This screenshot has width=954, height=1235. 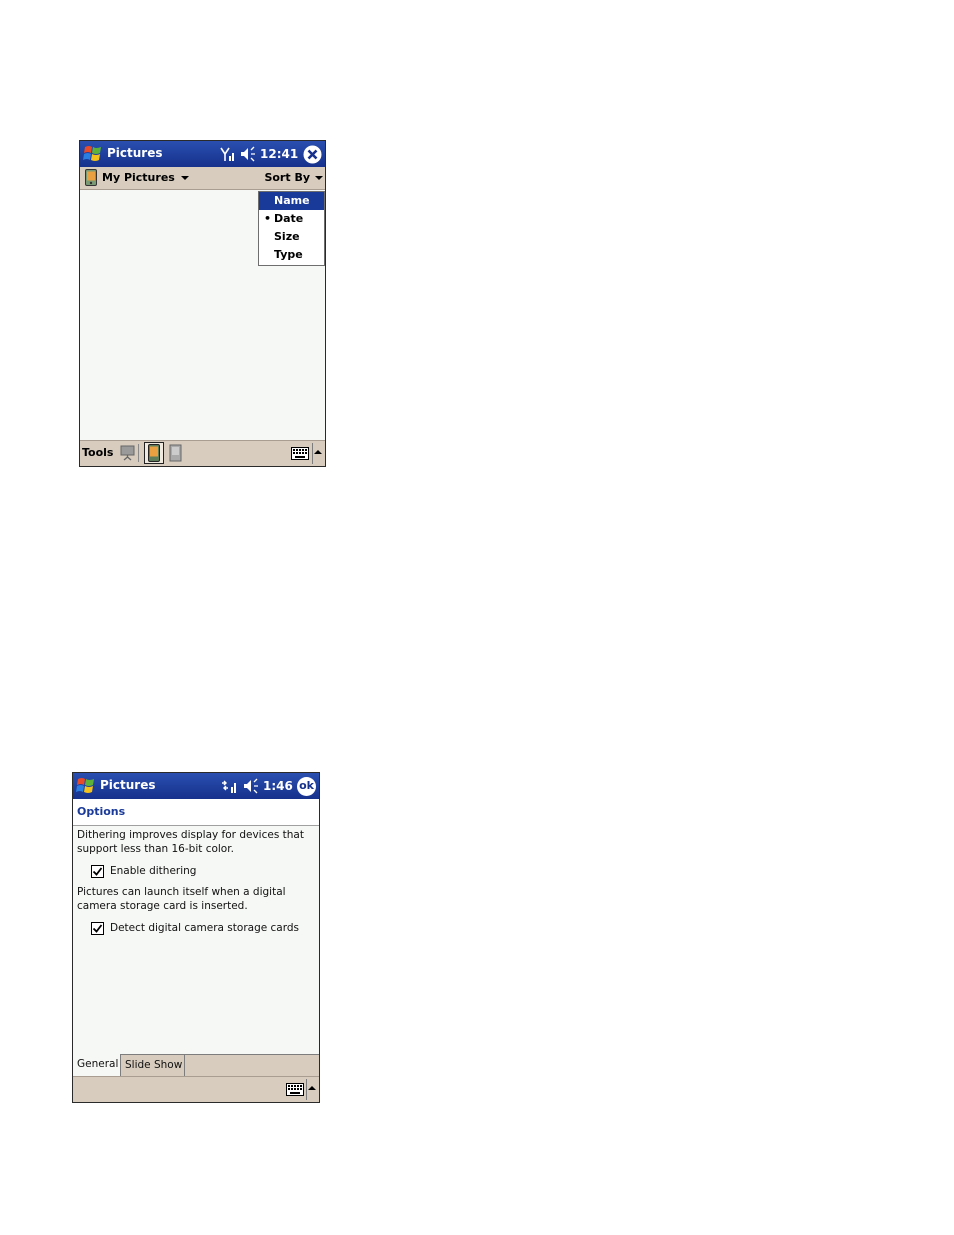 What do you see at coordinates (196, 1089) in the screenshot?
I see `command-bar` at bounding box center [196, 1089].